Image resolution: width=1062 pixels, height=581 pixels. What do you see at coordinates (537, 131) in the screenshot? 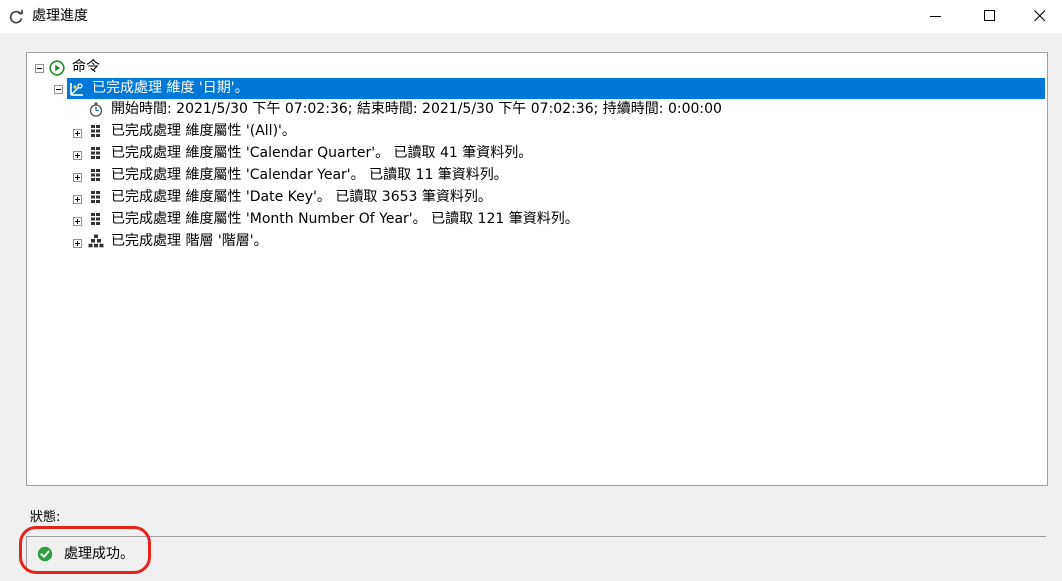
I see `tree-node-attribute: 已完成處理 維度屬性 '(All)'。` at bounding box center [537, 131].